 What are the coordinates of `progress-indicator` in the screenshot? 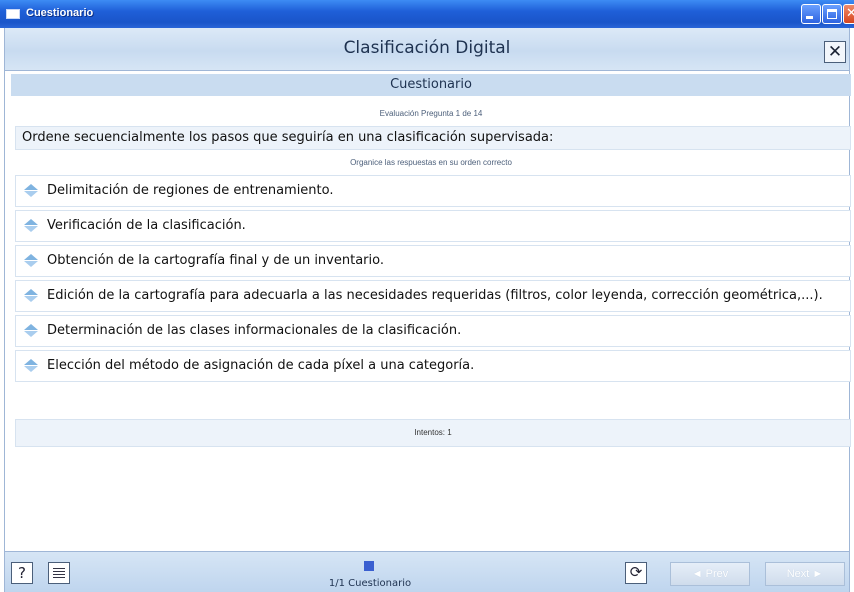 It's located at (369, 566).